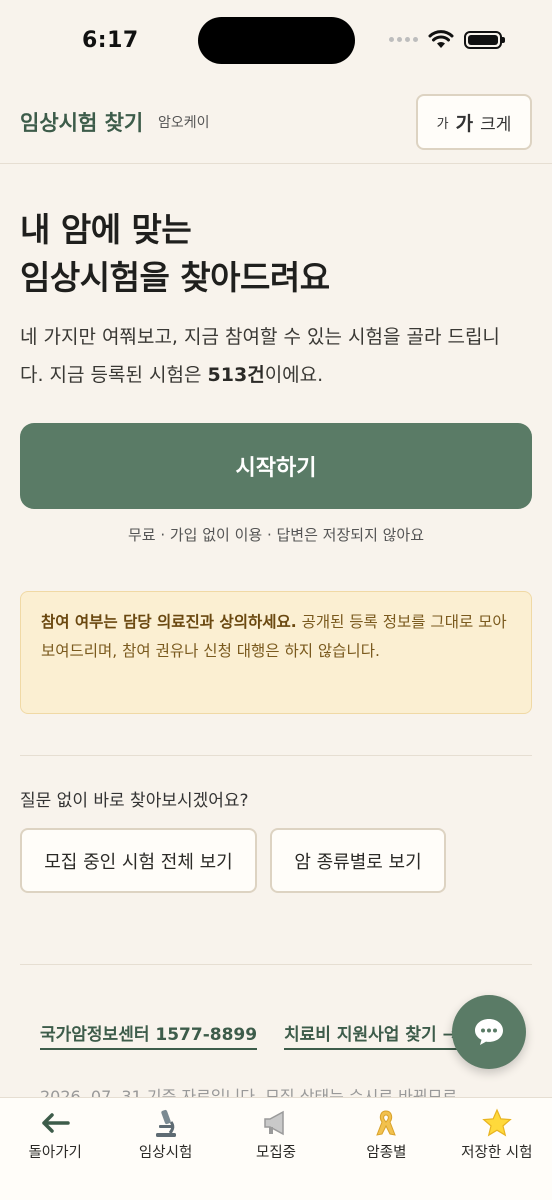 This screenshot has height=1200, width=552. I want to click on status-time: 6:17, so click(110, 40).